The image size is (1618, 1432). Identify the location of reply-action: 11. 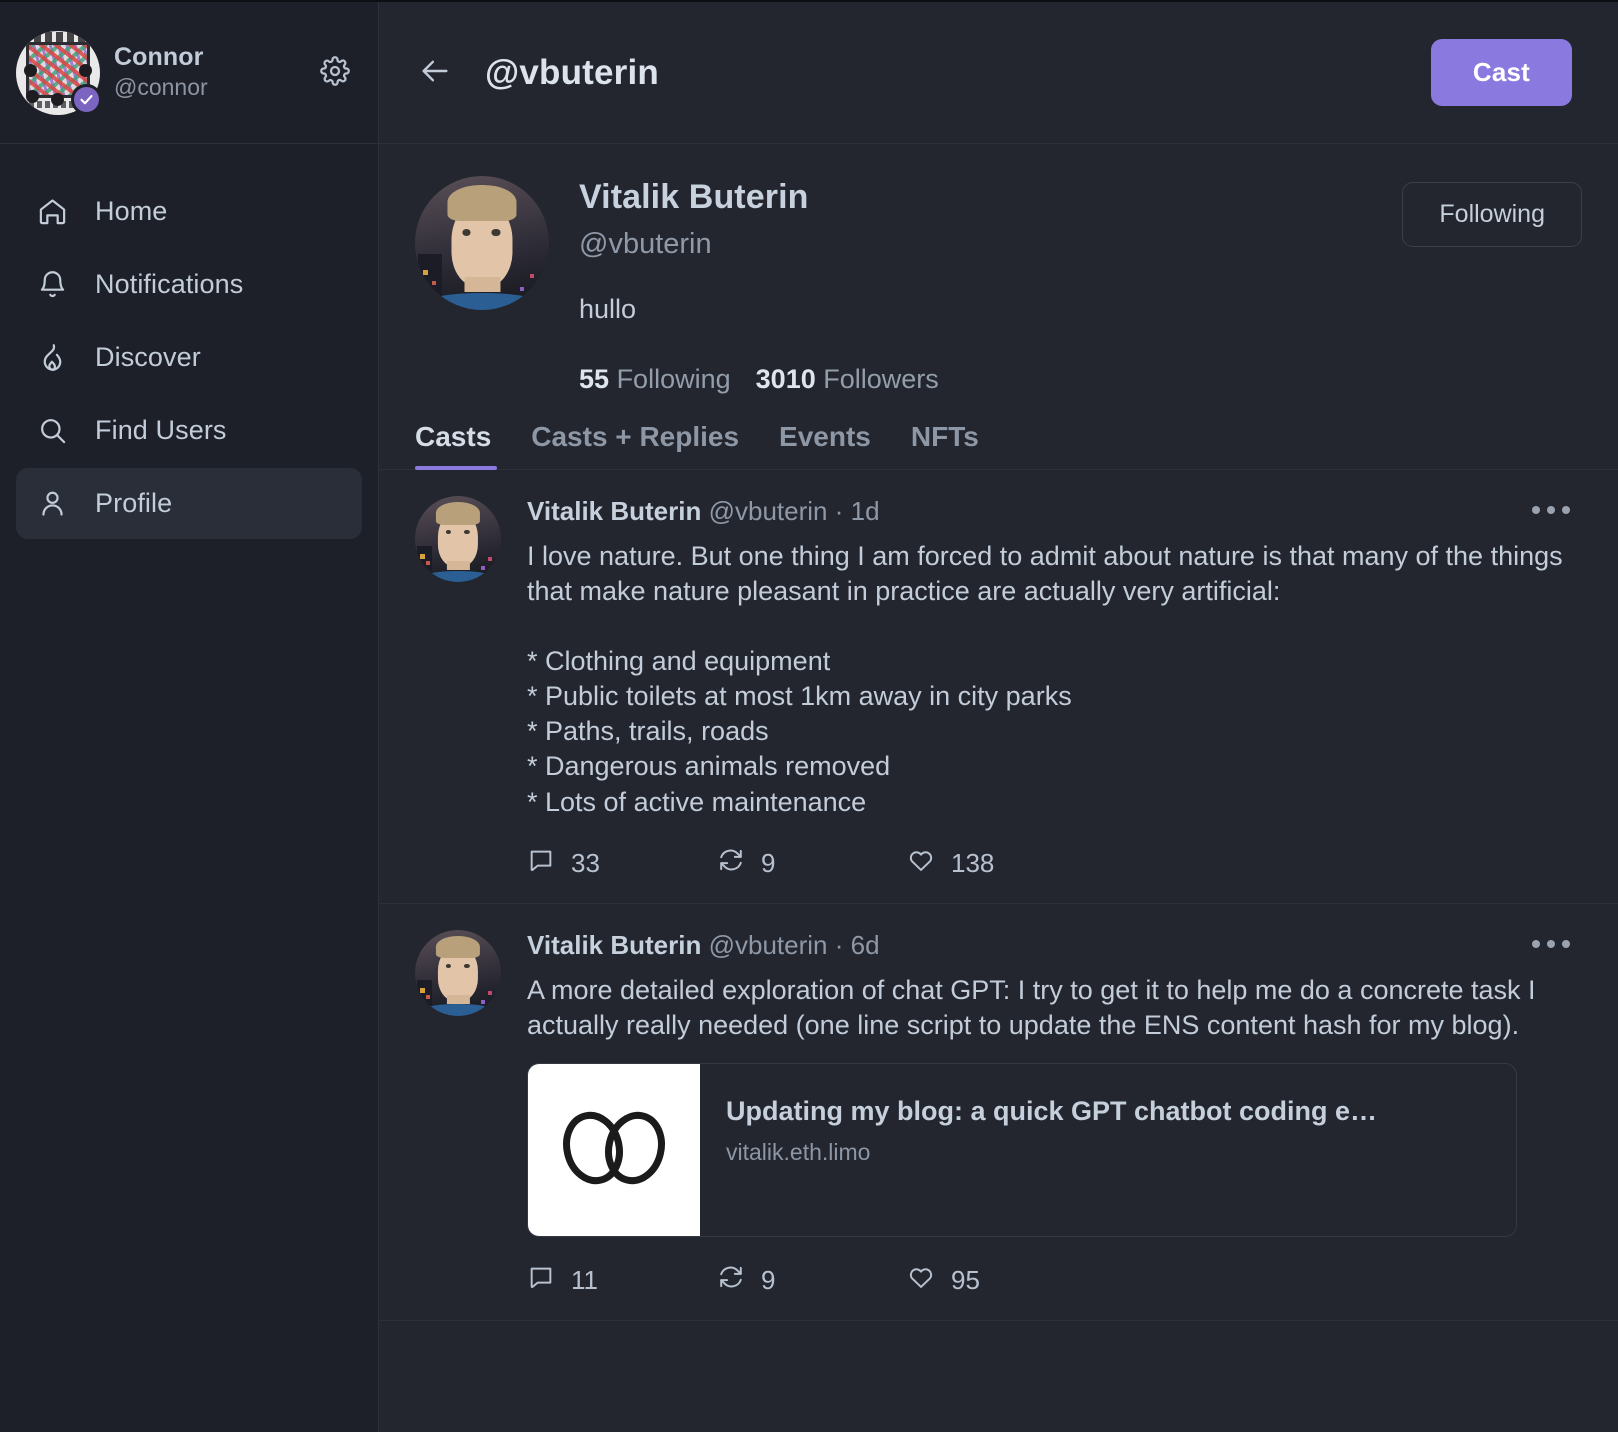
(622, 1280).